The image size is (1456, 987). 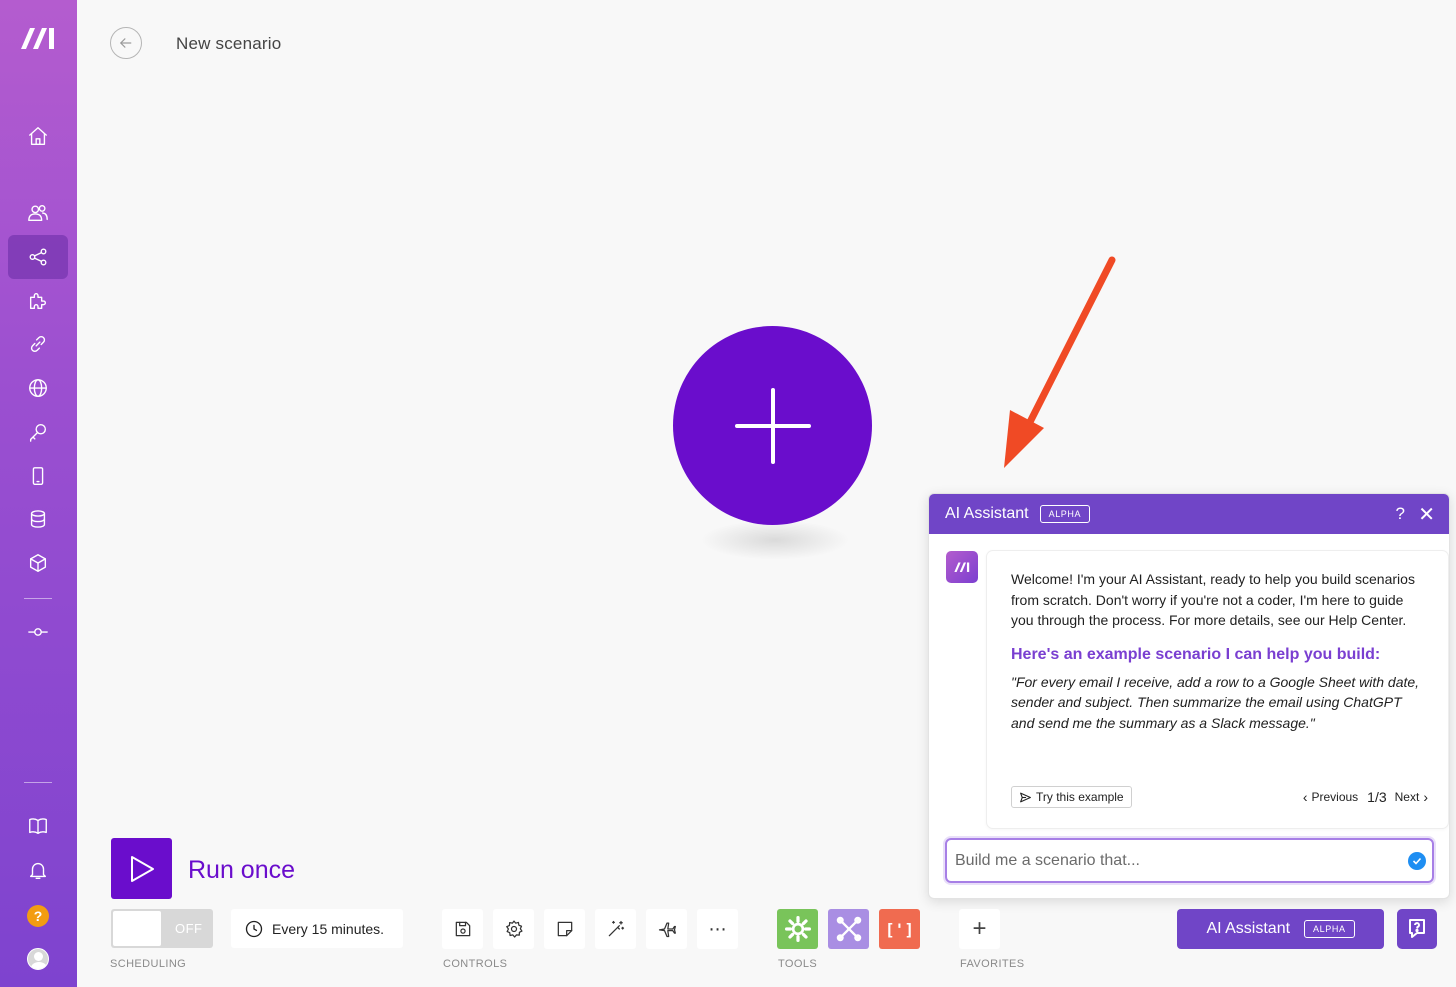 I want to click on example-pager: ‹ Previous 1/3 Next ›, so click(x=1365, y=797).